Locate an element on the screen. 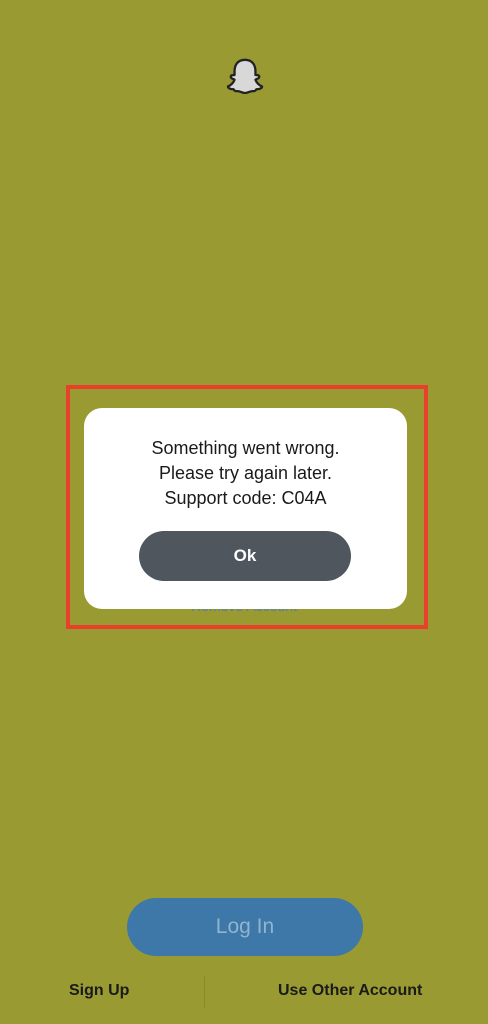 The width and height of the screenshot is (488, 1024). dialog-message-line: Please try again later. is located at coordinates (245, 473).